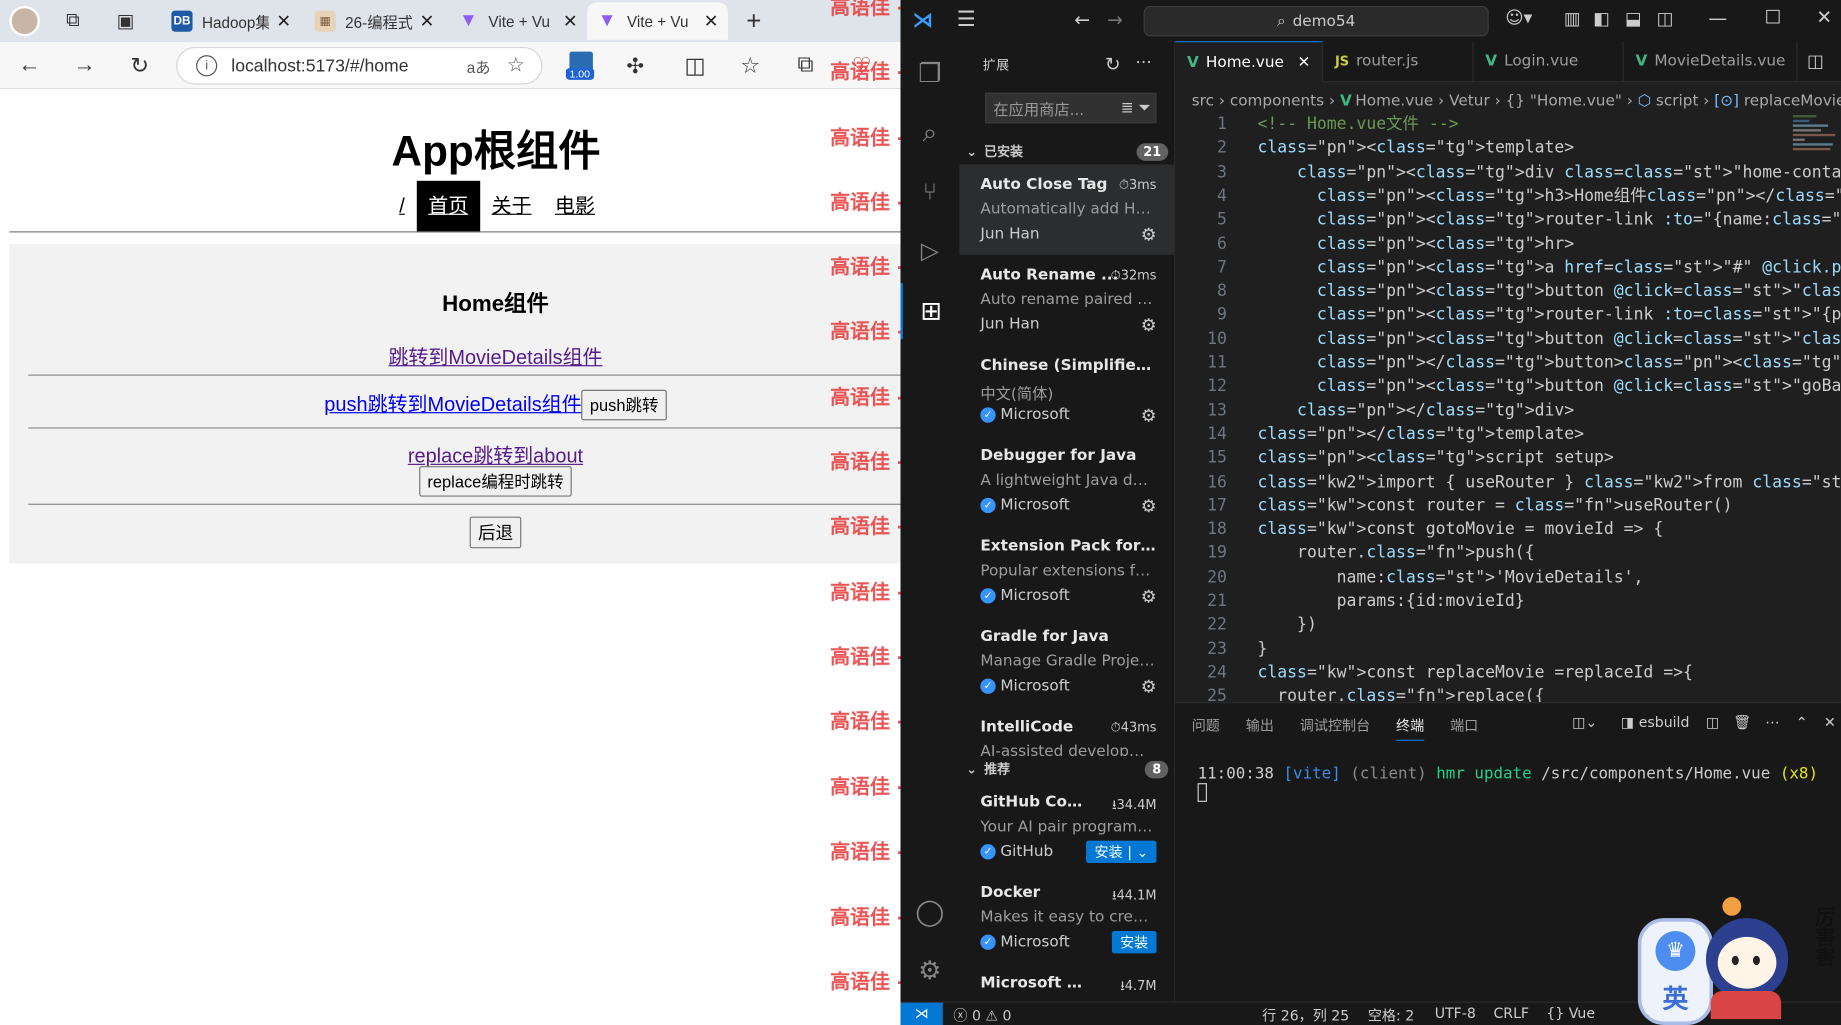 The width and height of the screenshot is (1841, 1025). Describe the element at coordinates (1508, 577) in the screenshot. I see `code-line: 20 name:class="st">'MovieDetails',` at that location.